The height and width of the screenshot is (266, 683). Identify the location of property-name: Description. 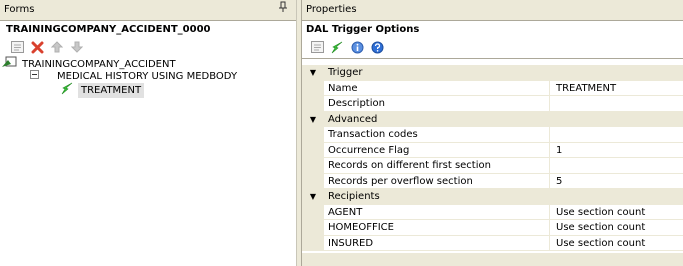
(437, 104).